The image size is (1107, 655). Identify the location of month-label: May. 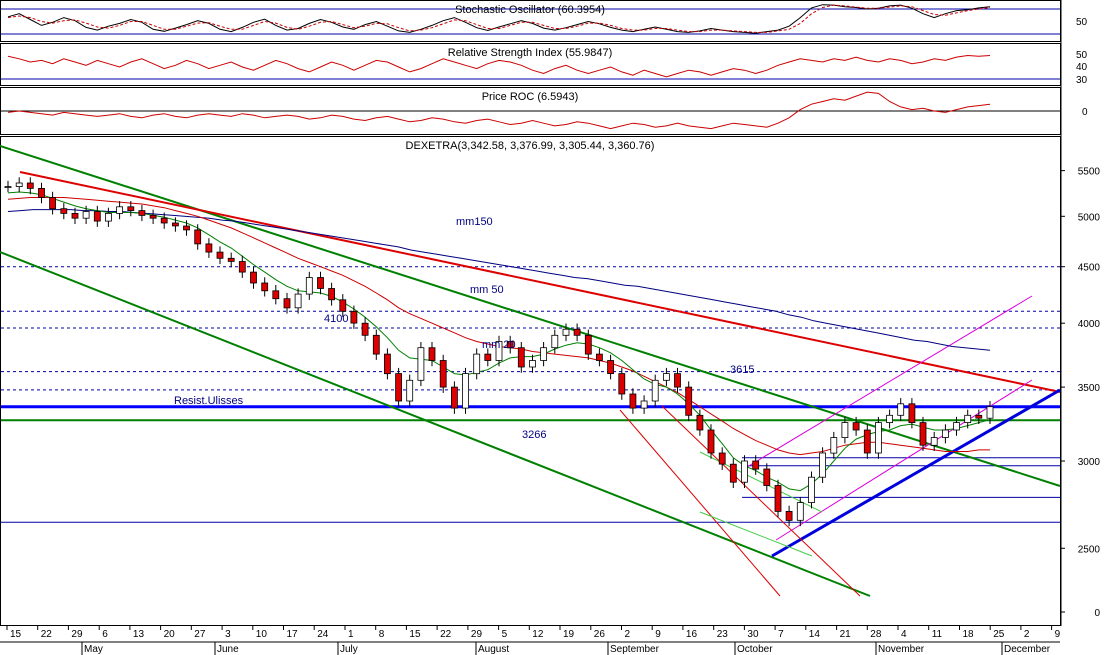
(93, 649).